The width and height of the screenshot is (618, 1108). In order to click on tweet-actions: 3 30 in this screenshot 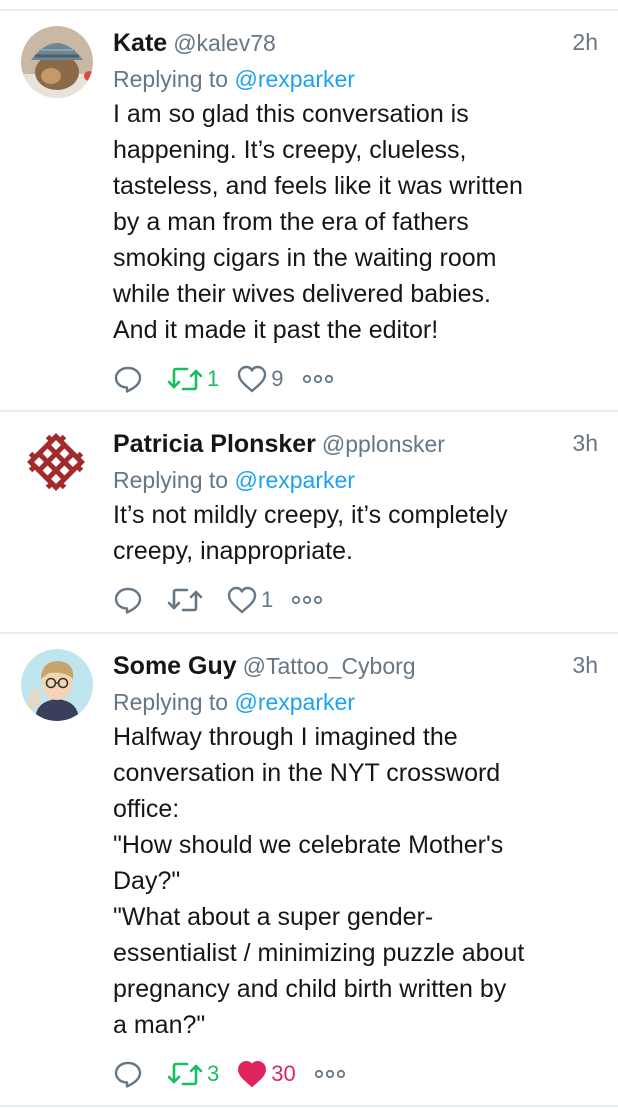, I will do `click(355, 1074)`.